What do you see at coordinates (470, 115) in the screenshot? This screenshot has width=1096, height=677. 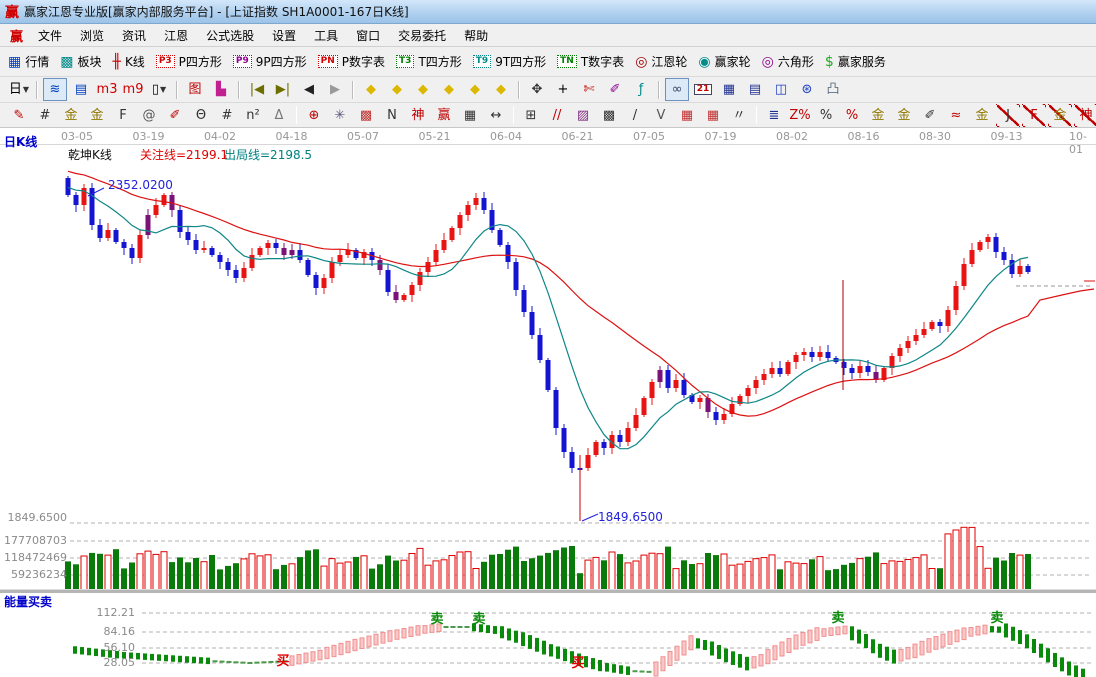 I see `dense-grid-tool: ▦` at bounding box center [470, 115].